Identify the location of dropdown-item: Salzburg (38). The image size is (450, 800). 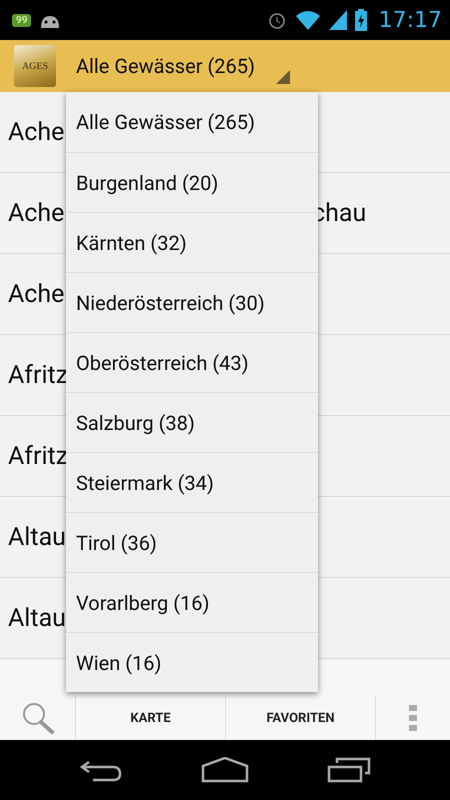
(192, 422).